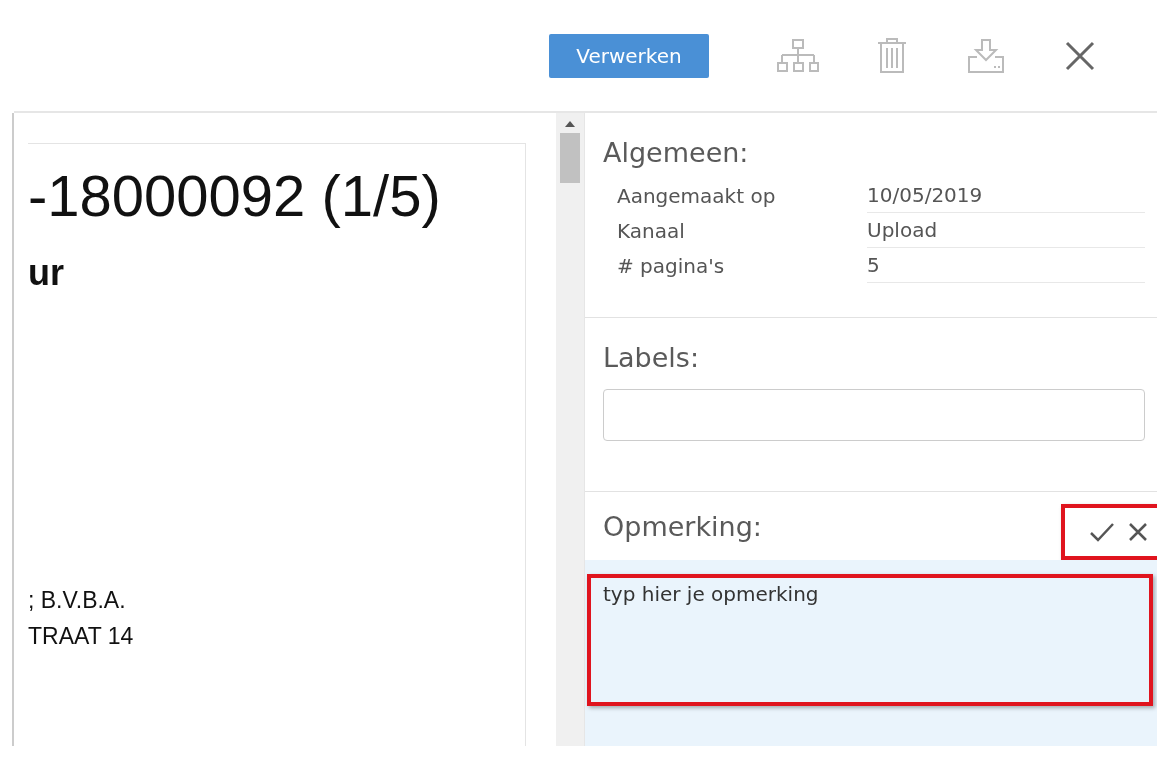 The height and width of the screenshot is (758, 1157). I want to click on trash-icon, so click(892, 55).